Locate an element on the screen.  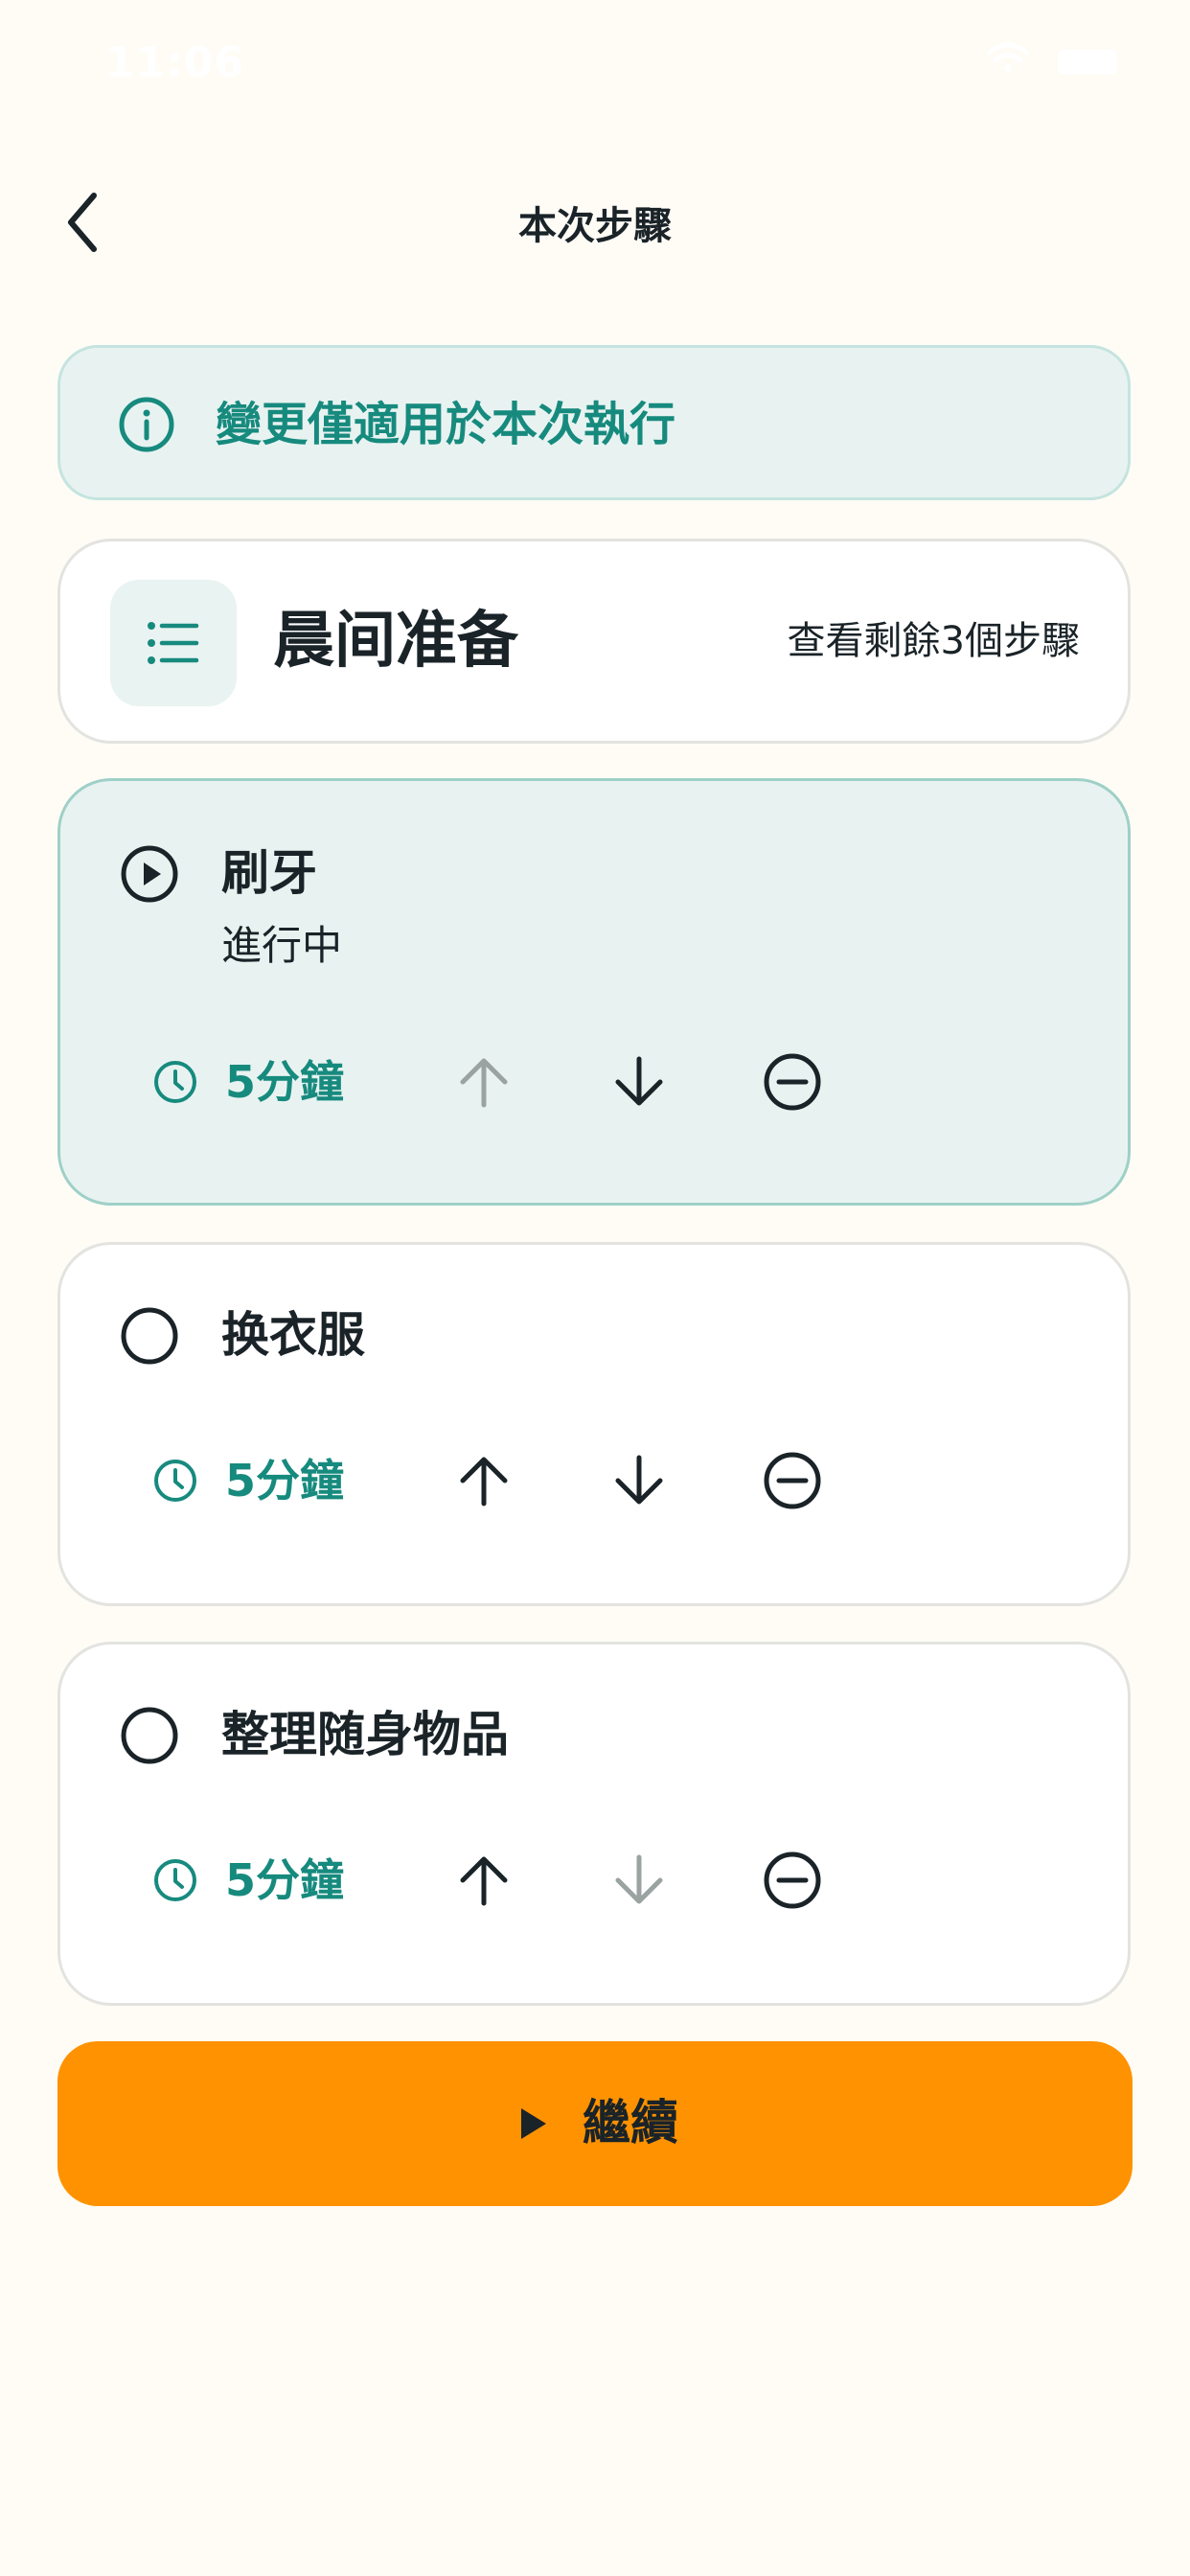
step-card-brush-teeth: 刷牙 進行中 5分鐘 is located at coordinates (594, 992).